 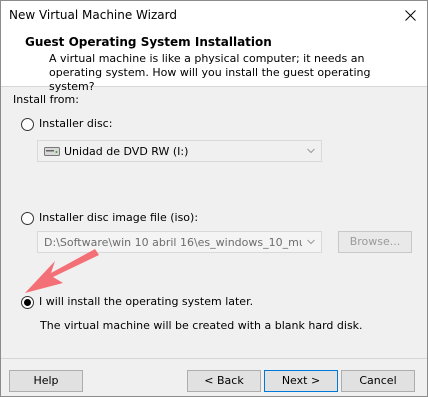 What do you see at coordinates (27, 124) in the screenshot?
I see `installer-disc-radio` at bounding box center [27, 124].